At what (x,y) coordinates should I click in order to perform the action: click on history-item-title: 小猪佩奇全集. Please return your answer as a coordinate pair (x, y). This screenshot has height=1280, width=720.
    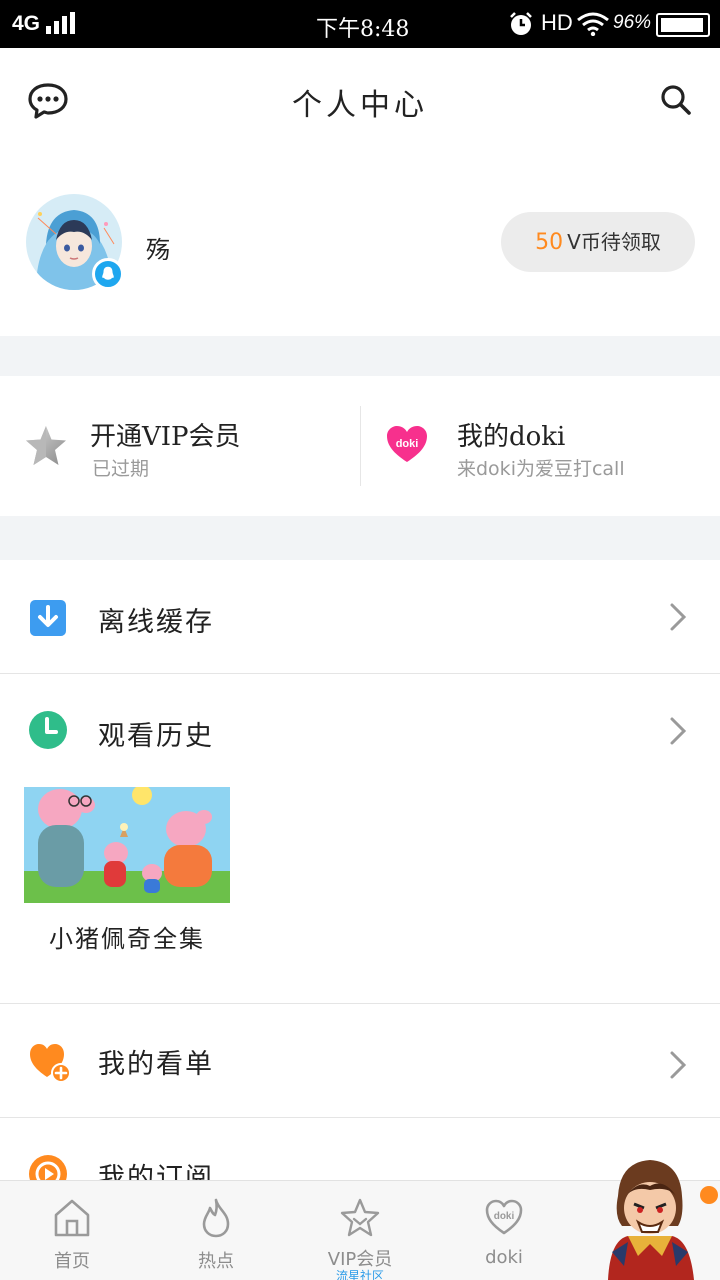
    Looking at the image, I should click on (127, 939).